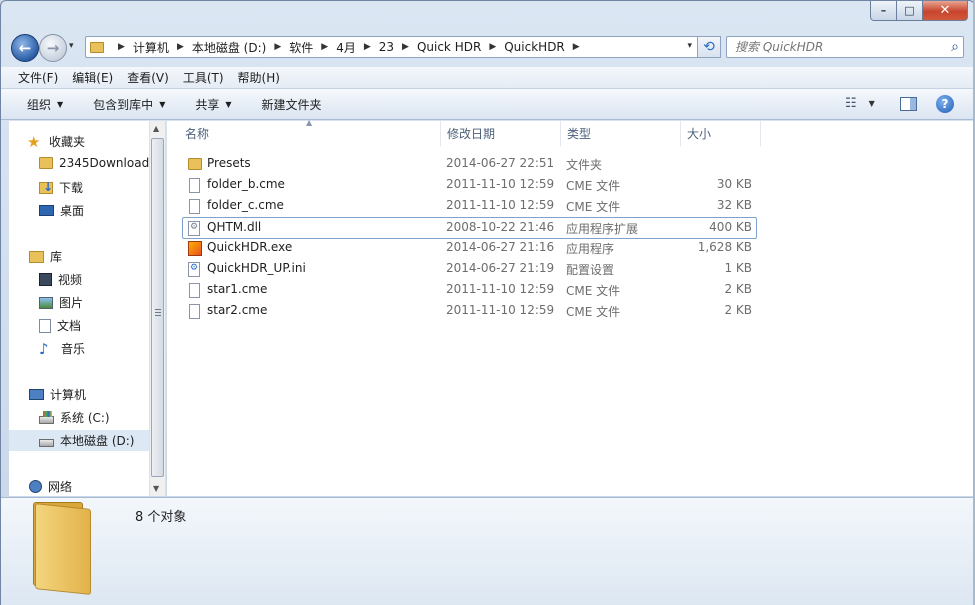 The width and height of the screenshot is (975, 605). I want to click on scroll-down-icon: ▼, so click(156, 488).